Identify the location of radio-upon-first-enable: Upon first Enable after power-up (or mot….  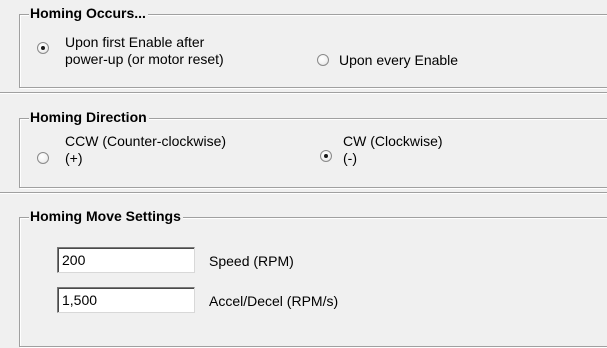
(130, 51).